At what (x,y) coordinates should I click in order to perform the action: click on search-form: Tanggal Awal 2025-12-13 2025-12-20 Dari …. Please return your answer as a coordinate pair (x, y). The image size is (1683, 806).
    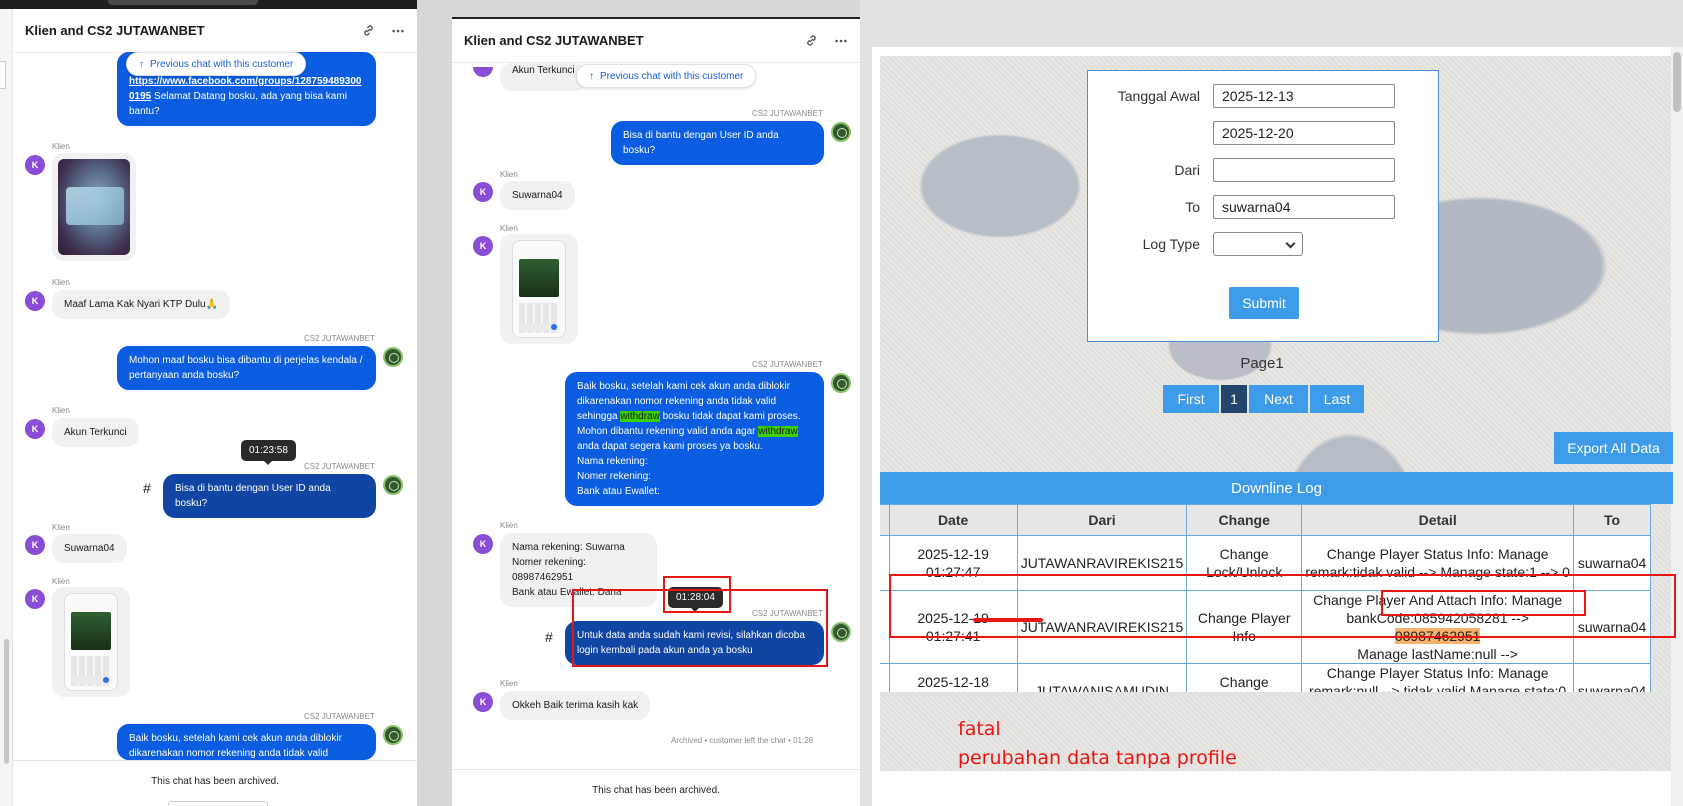
    Looking at the image, I should click on (1263, 206).